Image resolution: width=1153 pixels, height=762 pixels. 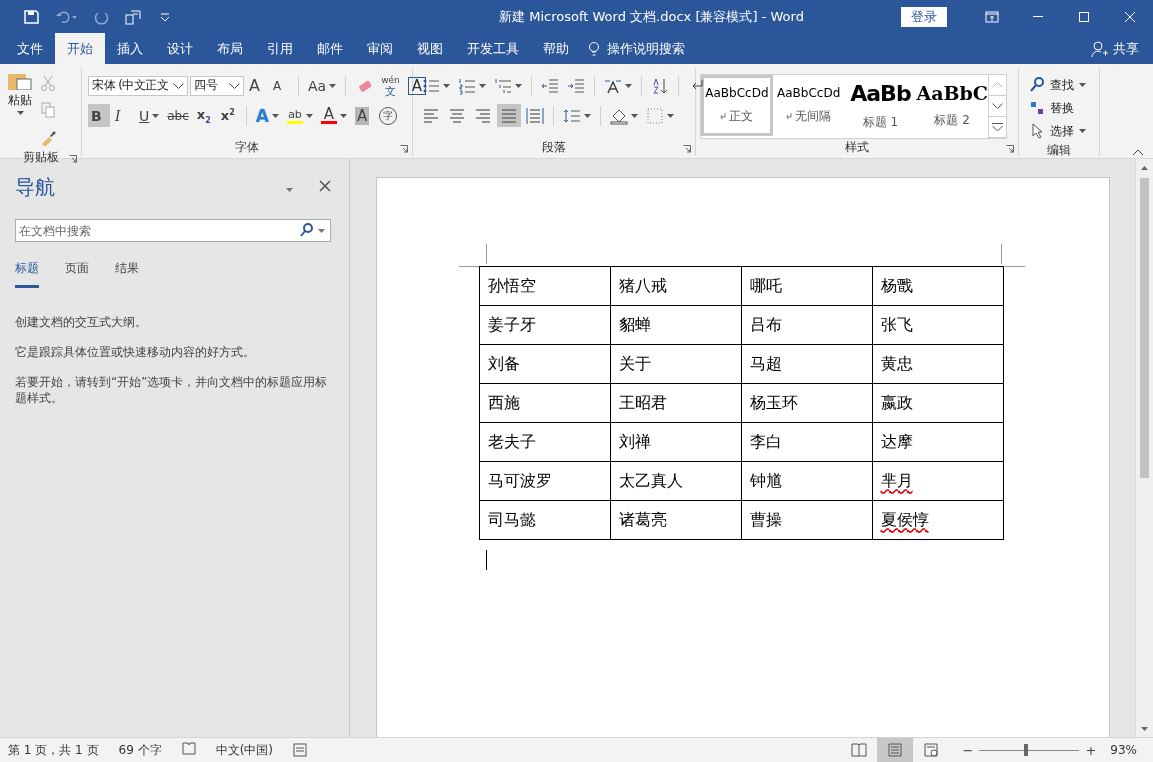 What do you see at coordinates (53, 750) in the screenshot?
I see `status-text: 第 1 页，共 1 页` at bounding box center [53, 750].